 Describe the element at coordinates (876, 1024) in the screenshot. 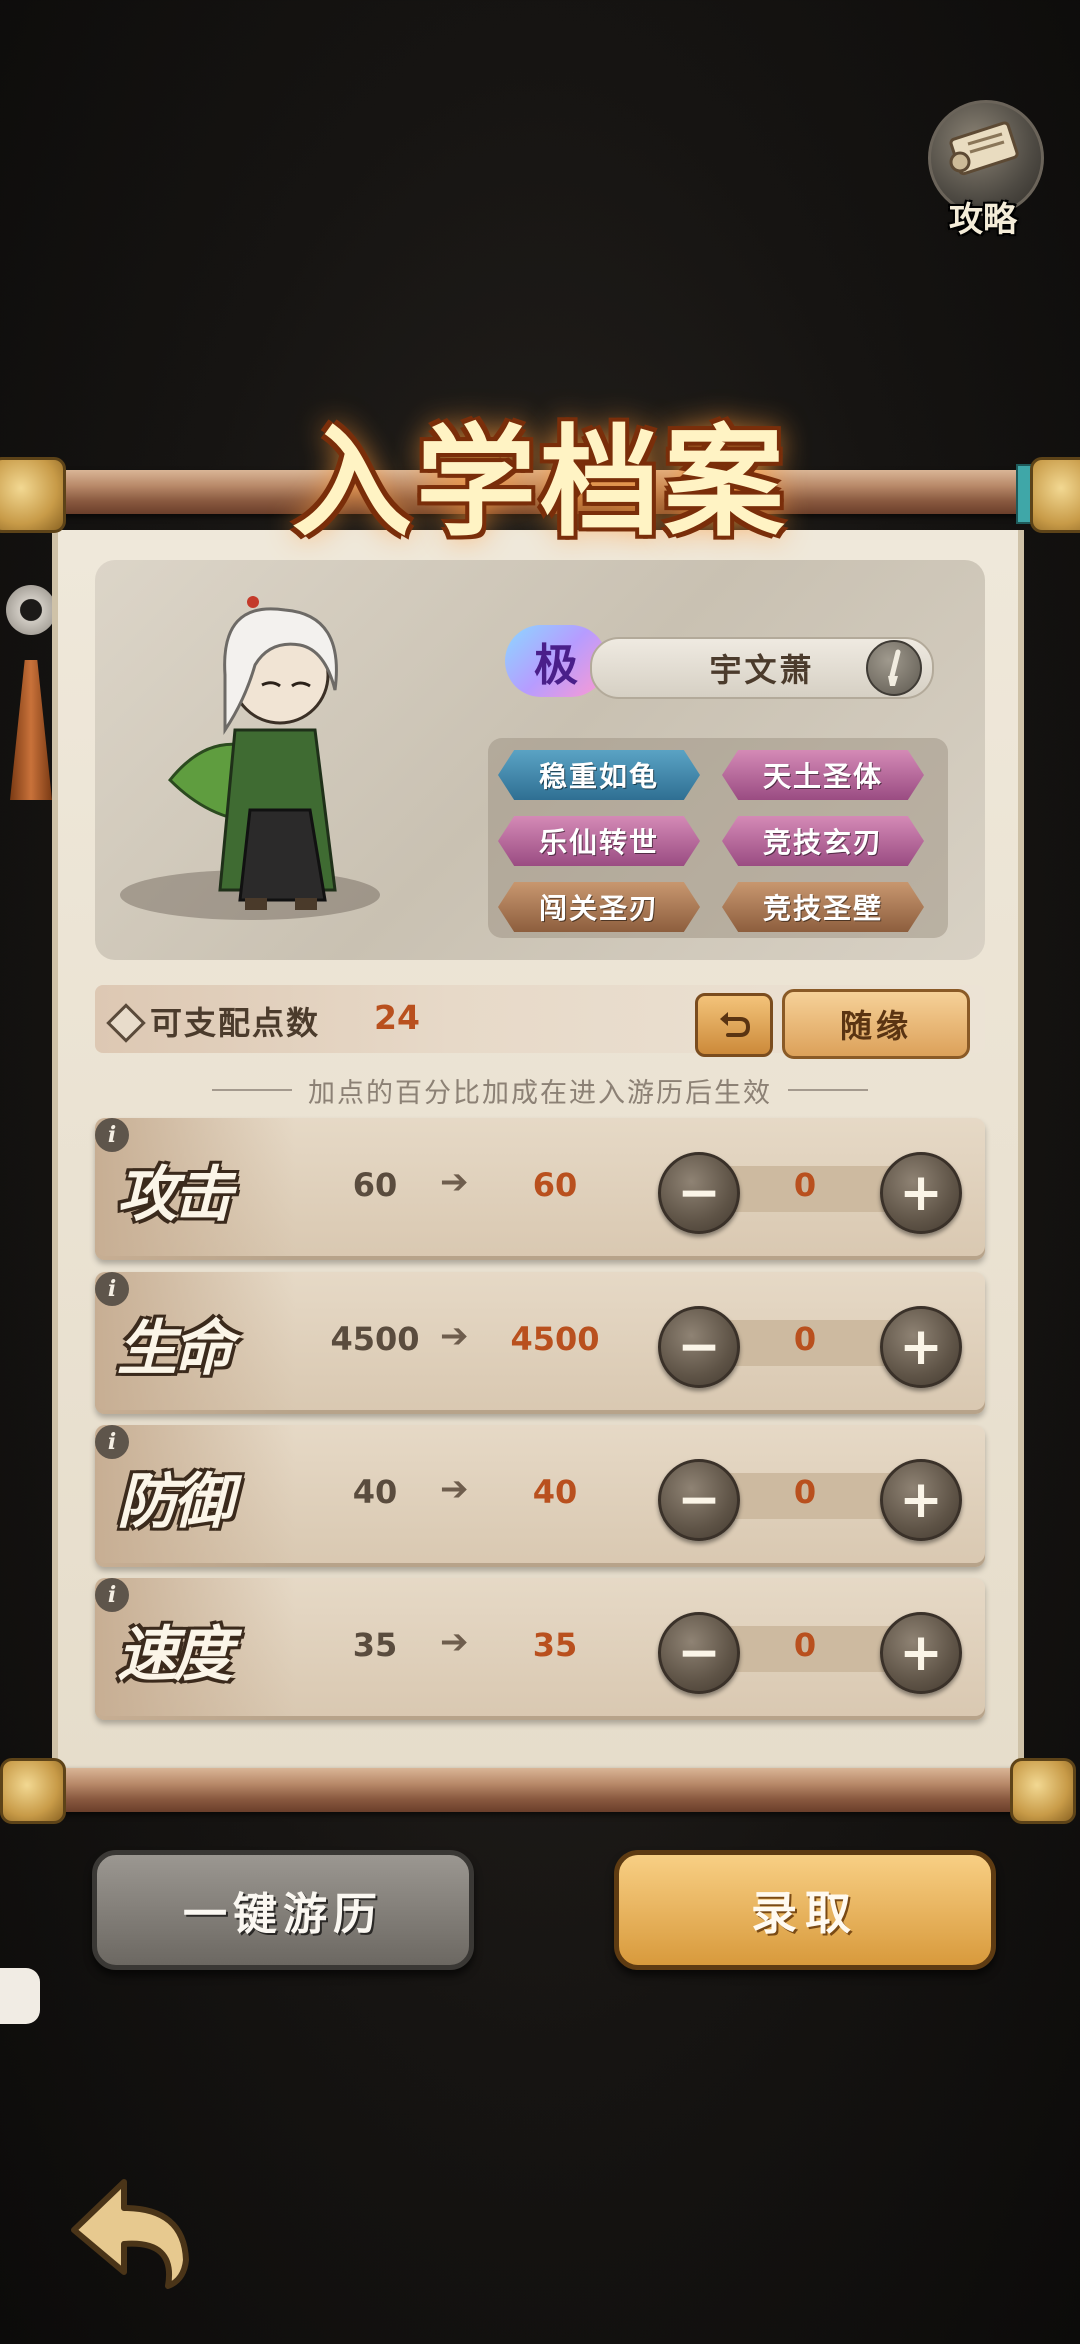

I see `random-allocate-button: 随缘` at that location.